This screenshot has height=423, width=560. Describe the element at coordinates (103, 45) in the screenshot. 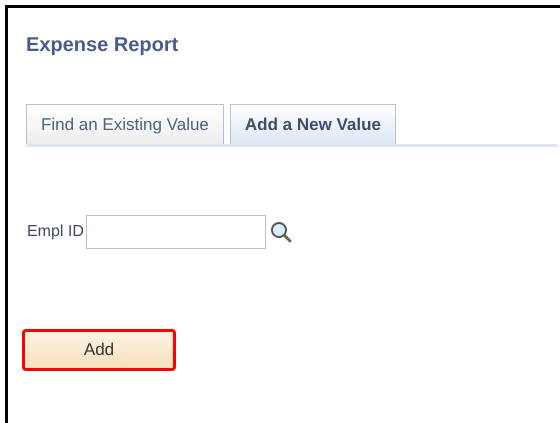

I see `page-title: Expense Report` at that location.